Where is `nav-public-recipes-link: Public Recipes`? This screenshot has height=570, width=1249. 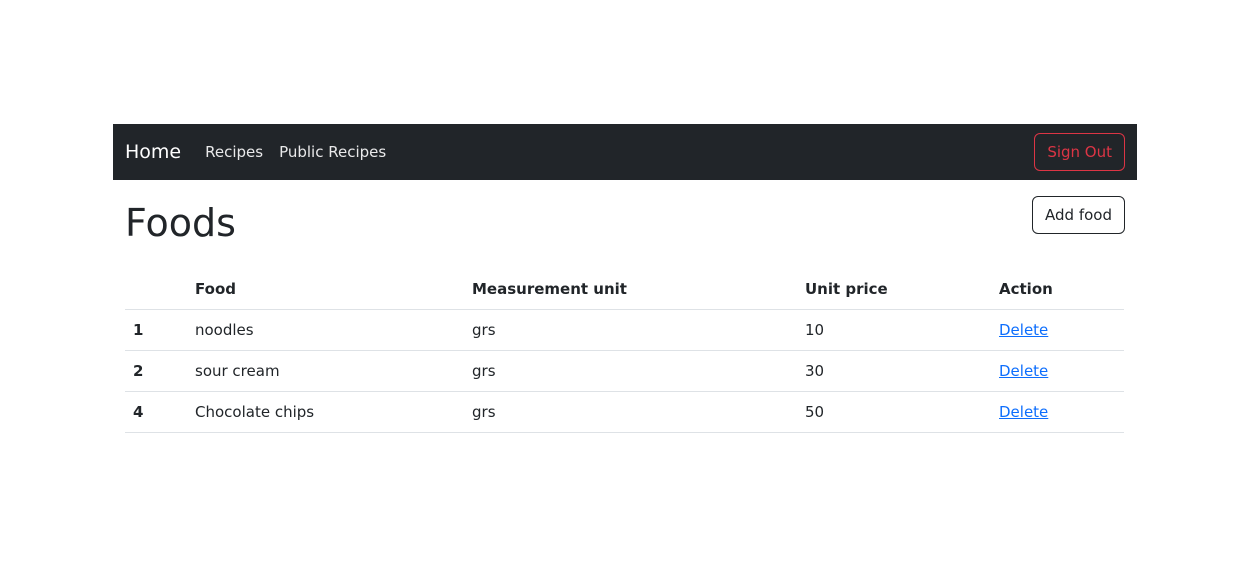
nav-public-recipes-link: Public Recipes is located at coordinates (332, 152).